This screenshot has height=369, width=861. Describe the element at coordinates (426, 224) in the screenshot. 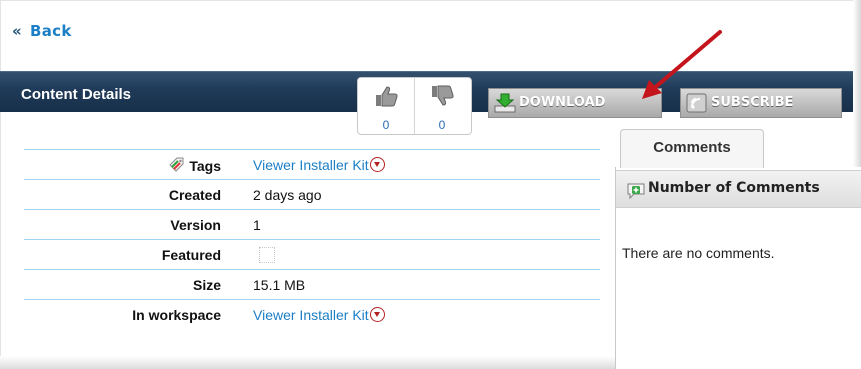

I see `version-value: 1` at that location.